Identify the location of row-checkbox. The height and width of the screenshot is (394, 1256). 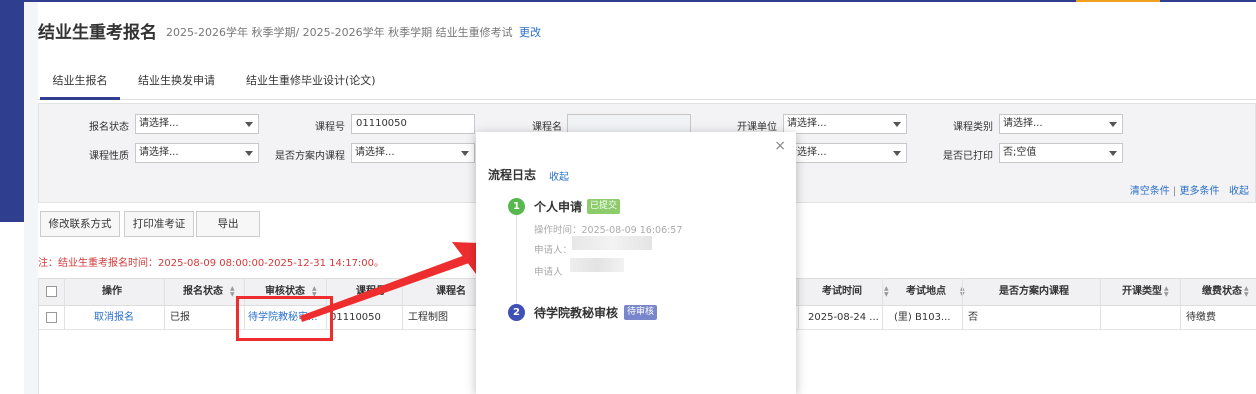
(51, 317).